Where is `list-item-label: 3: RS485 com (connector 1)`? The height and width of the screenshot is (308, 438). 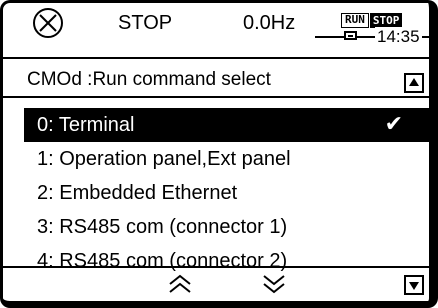
list-item-label: 3: RS485 com (connector 1) is located at coordinates (162, 227).